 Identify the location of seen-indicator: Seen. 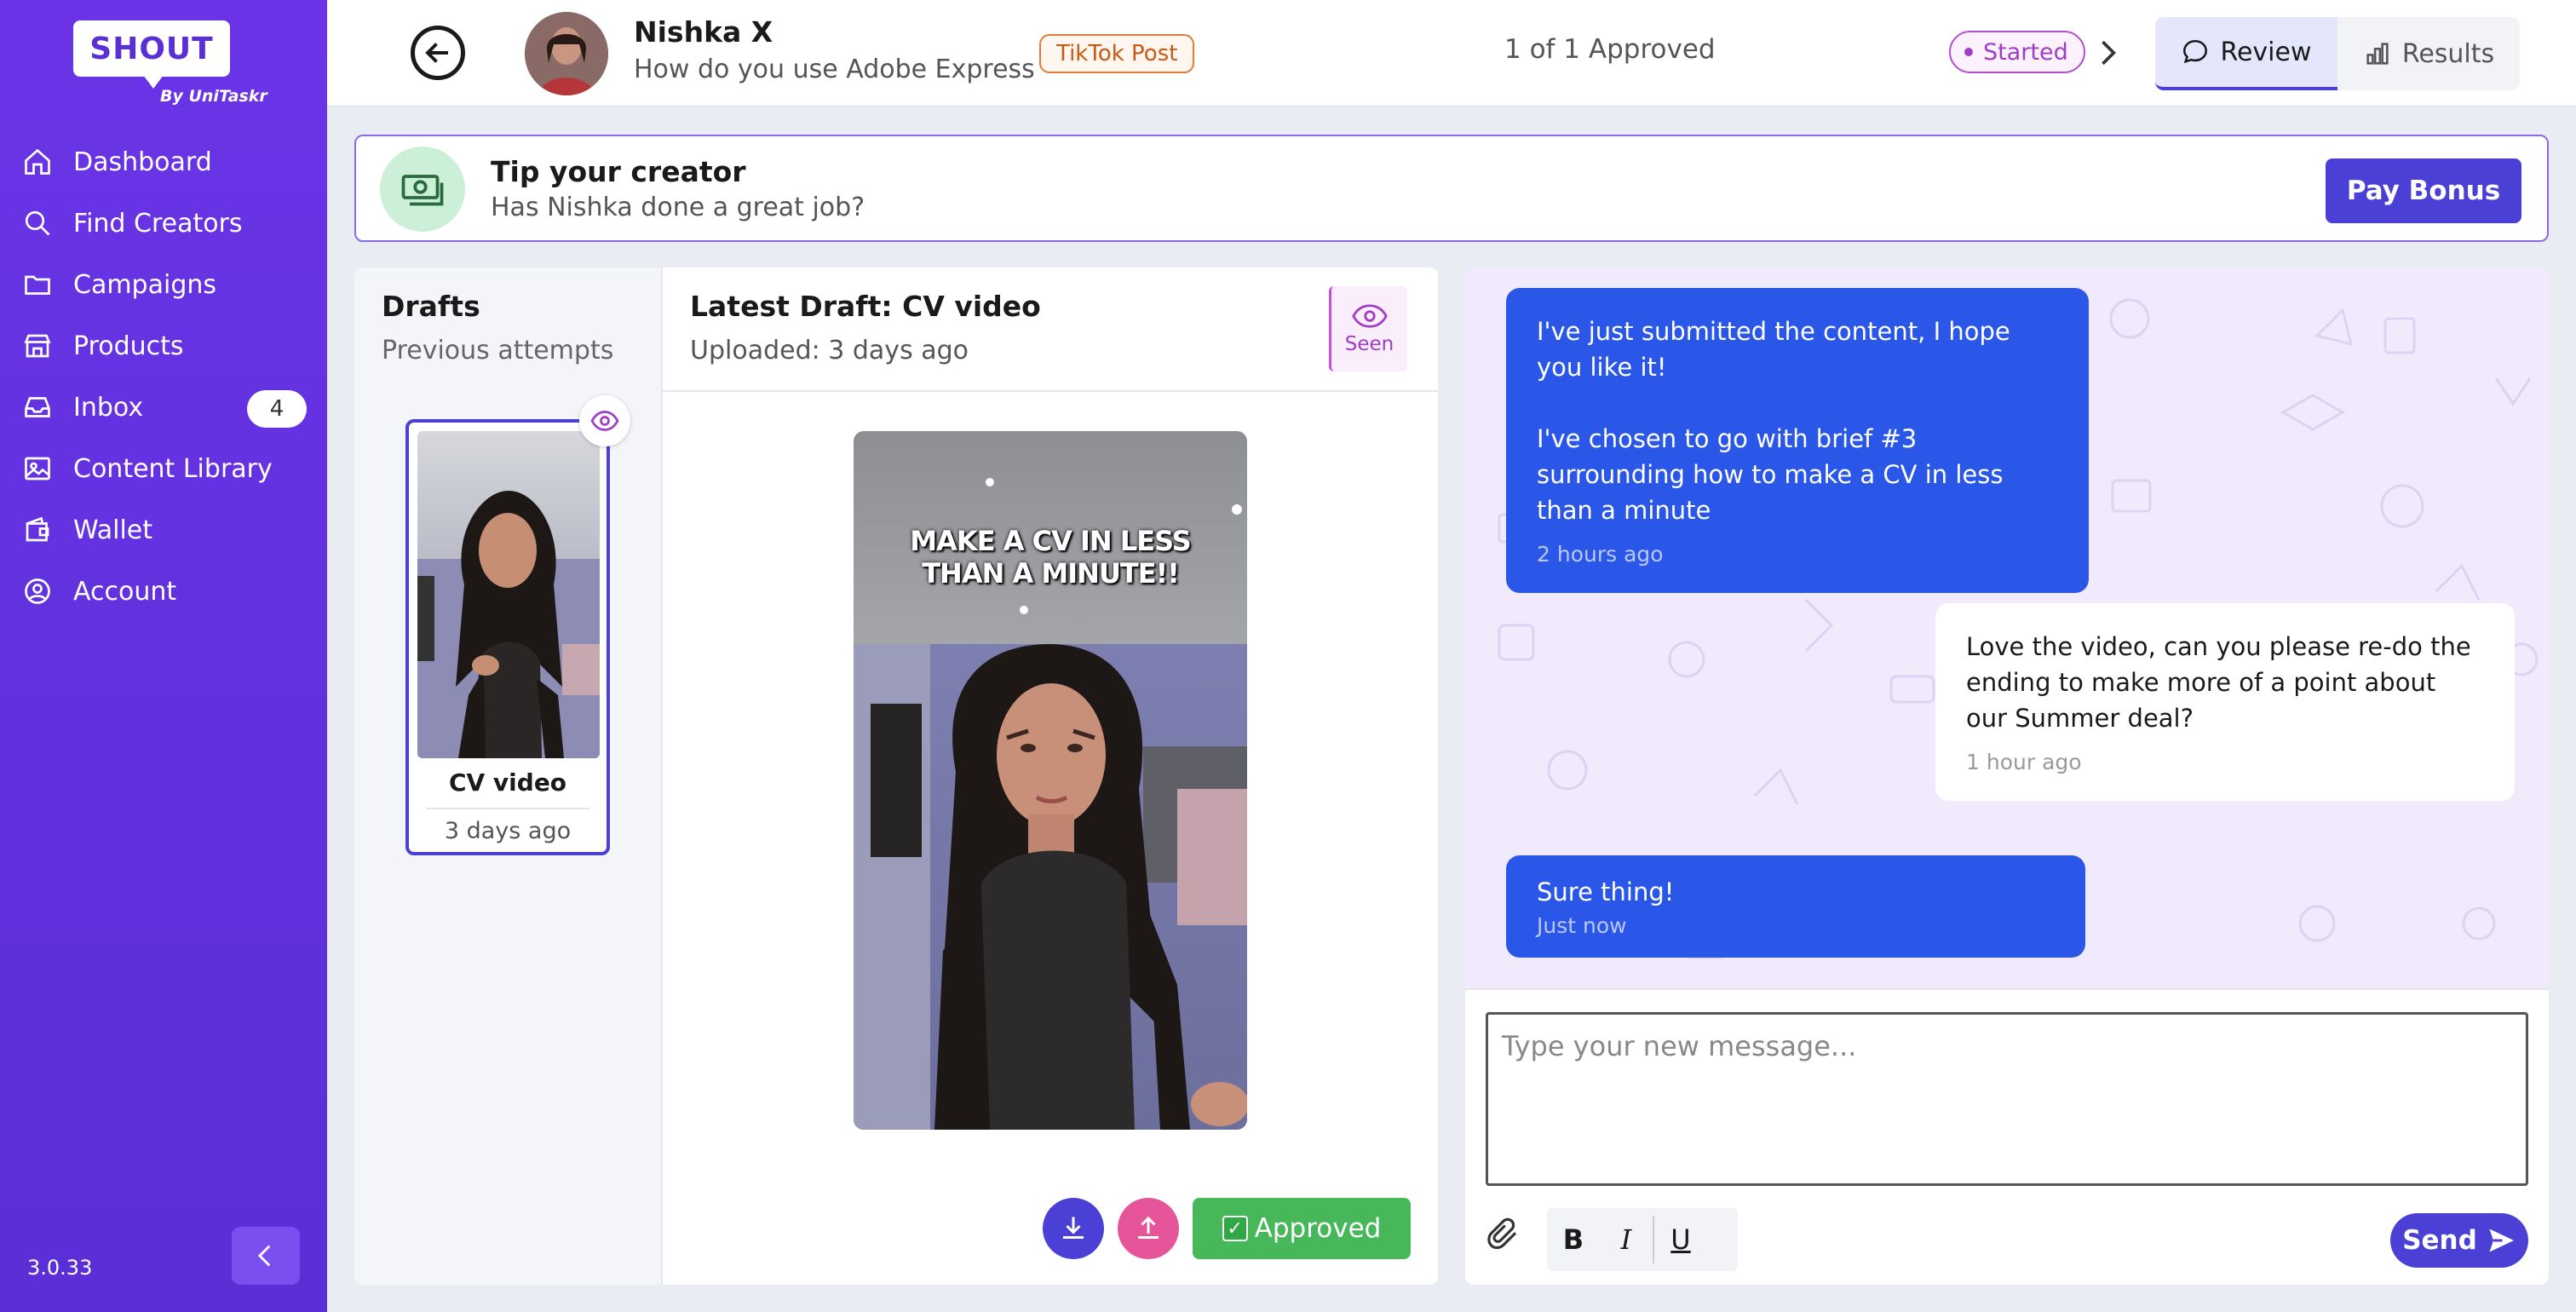
(1368, 328).